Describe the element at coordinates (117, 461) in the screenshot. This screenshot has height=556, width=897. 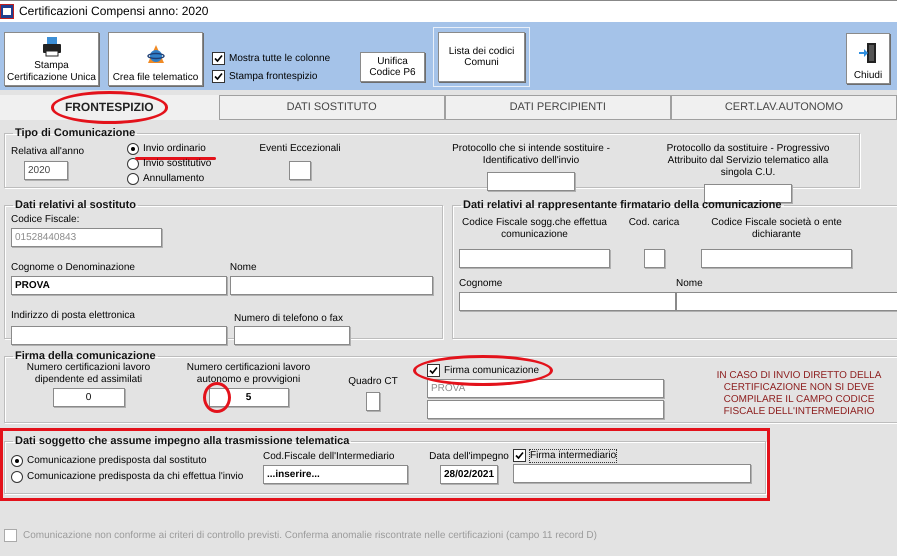
I see `radio-label: Comunicazione predisposta dal sostituto` at that location.